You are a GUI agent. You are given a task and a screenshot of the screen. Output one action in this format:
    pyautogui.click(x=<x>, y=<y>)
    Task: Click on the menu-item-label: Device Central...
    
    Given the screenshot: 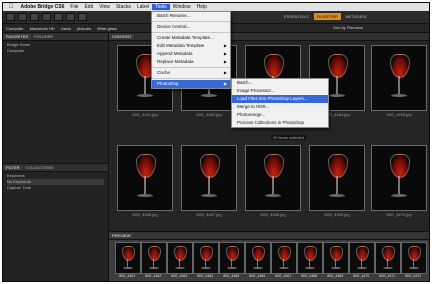 What is the action you would take?
    pyautogui.click(x=174, y=26)
    